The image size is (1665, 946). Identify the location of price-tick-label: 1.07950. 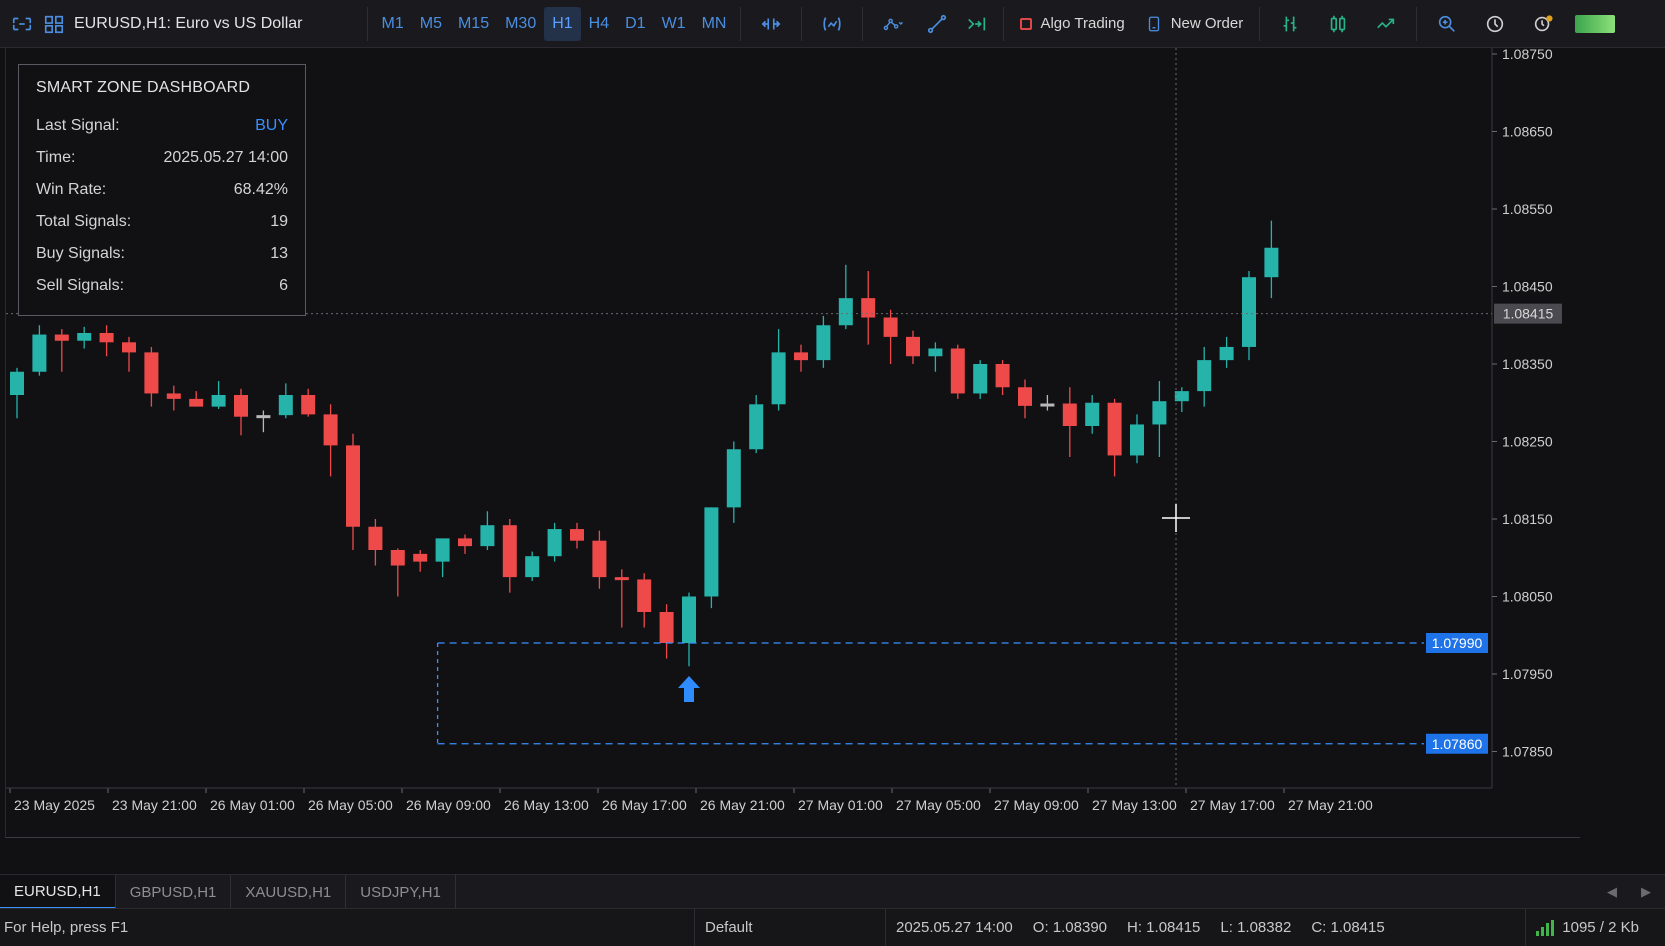
(1527, 674).